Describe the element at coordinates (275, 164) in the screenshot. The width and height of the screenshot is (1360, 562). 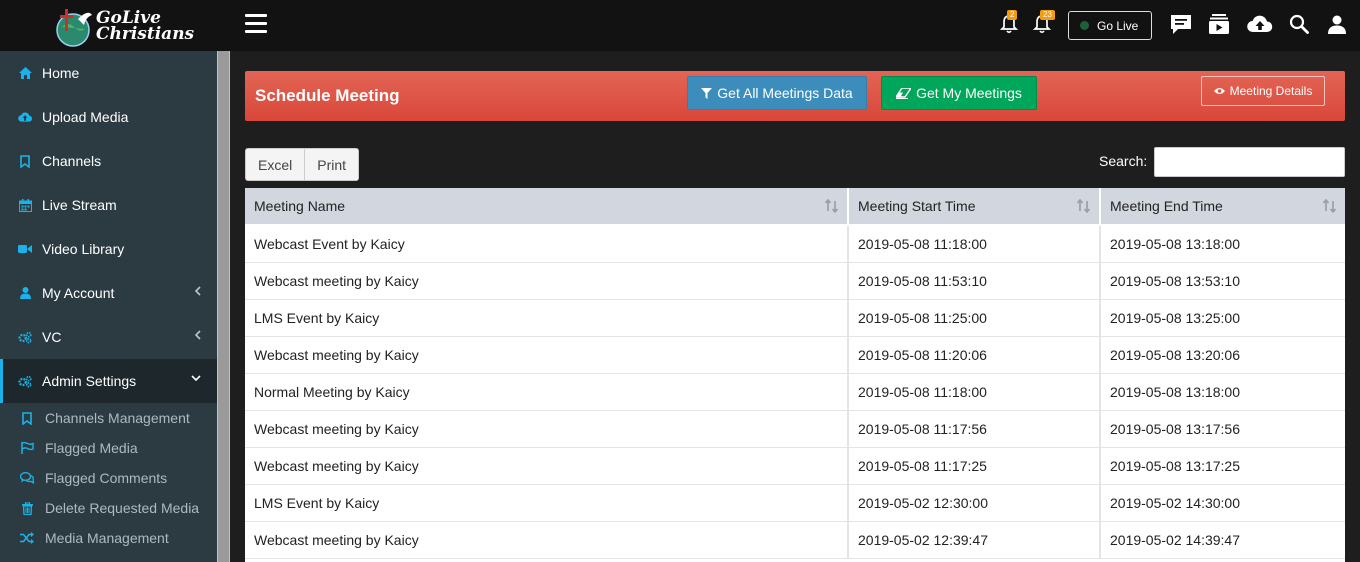
I see `excel-export-button: Excel` at that location.